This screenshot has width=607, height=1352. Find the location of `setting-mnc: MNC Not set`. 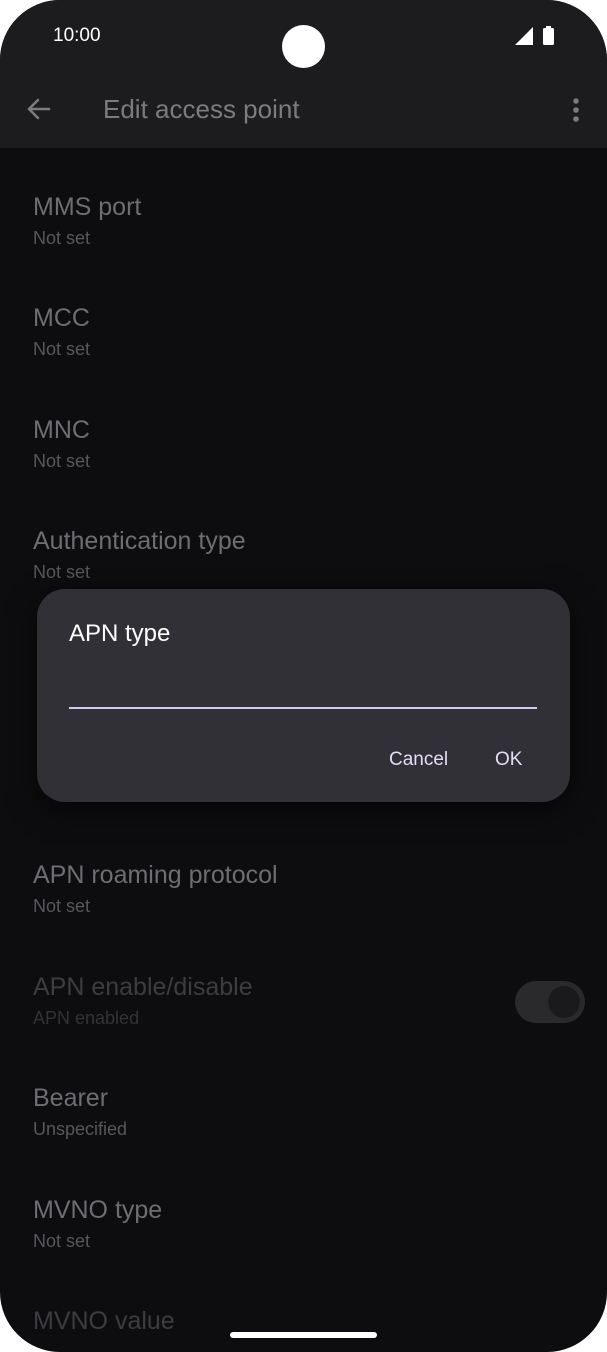

setting-mnc: MNC Not set is located at coordinates (61, 444).